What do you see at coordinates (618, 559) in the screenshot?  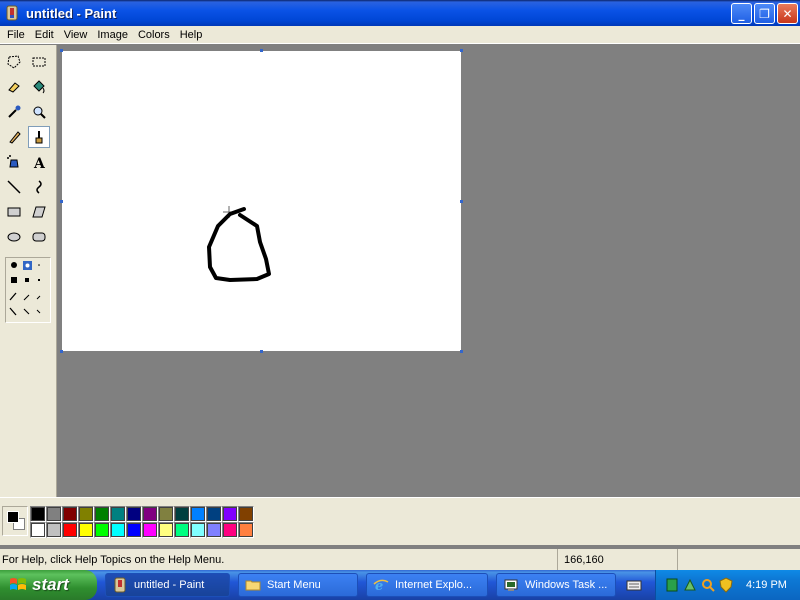 I see `cursor-coordinates: 166,160` at bounding box center [618, 559].